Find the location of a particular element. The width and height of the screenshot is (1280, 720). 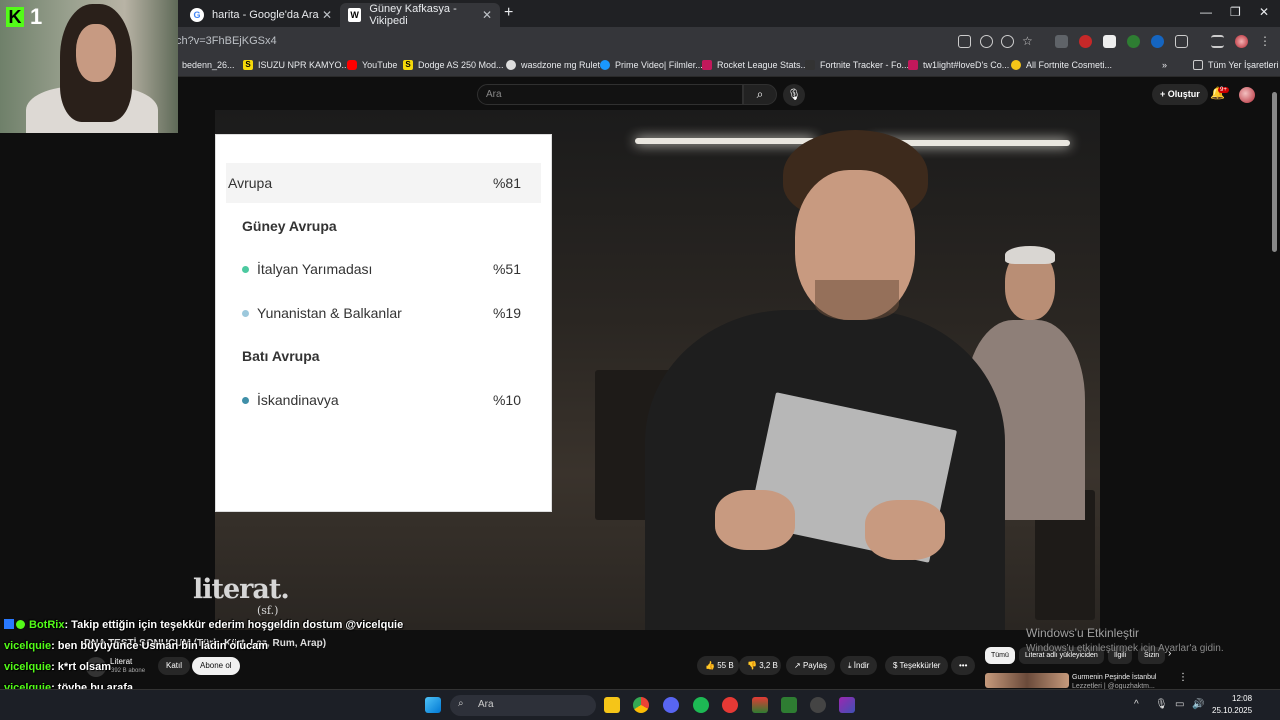

search-icon: ⌕ is located at coordinates (760, 94).